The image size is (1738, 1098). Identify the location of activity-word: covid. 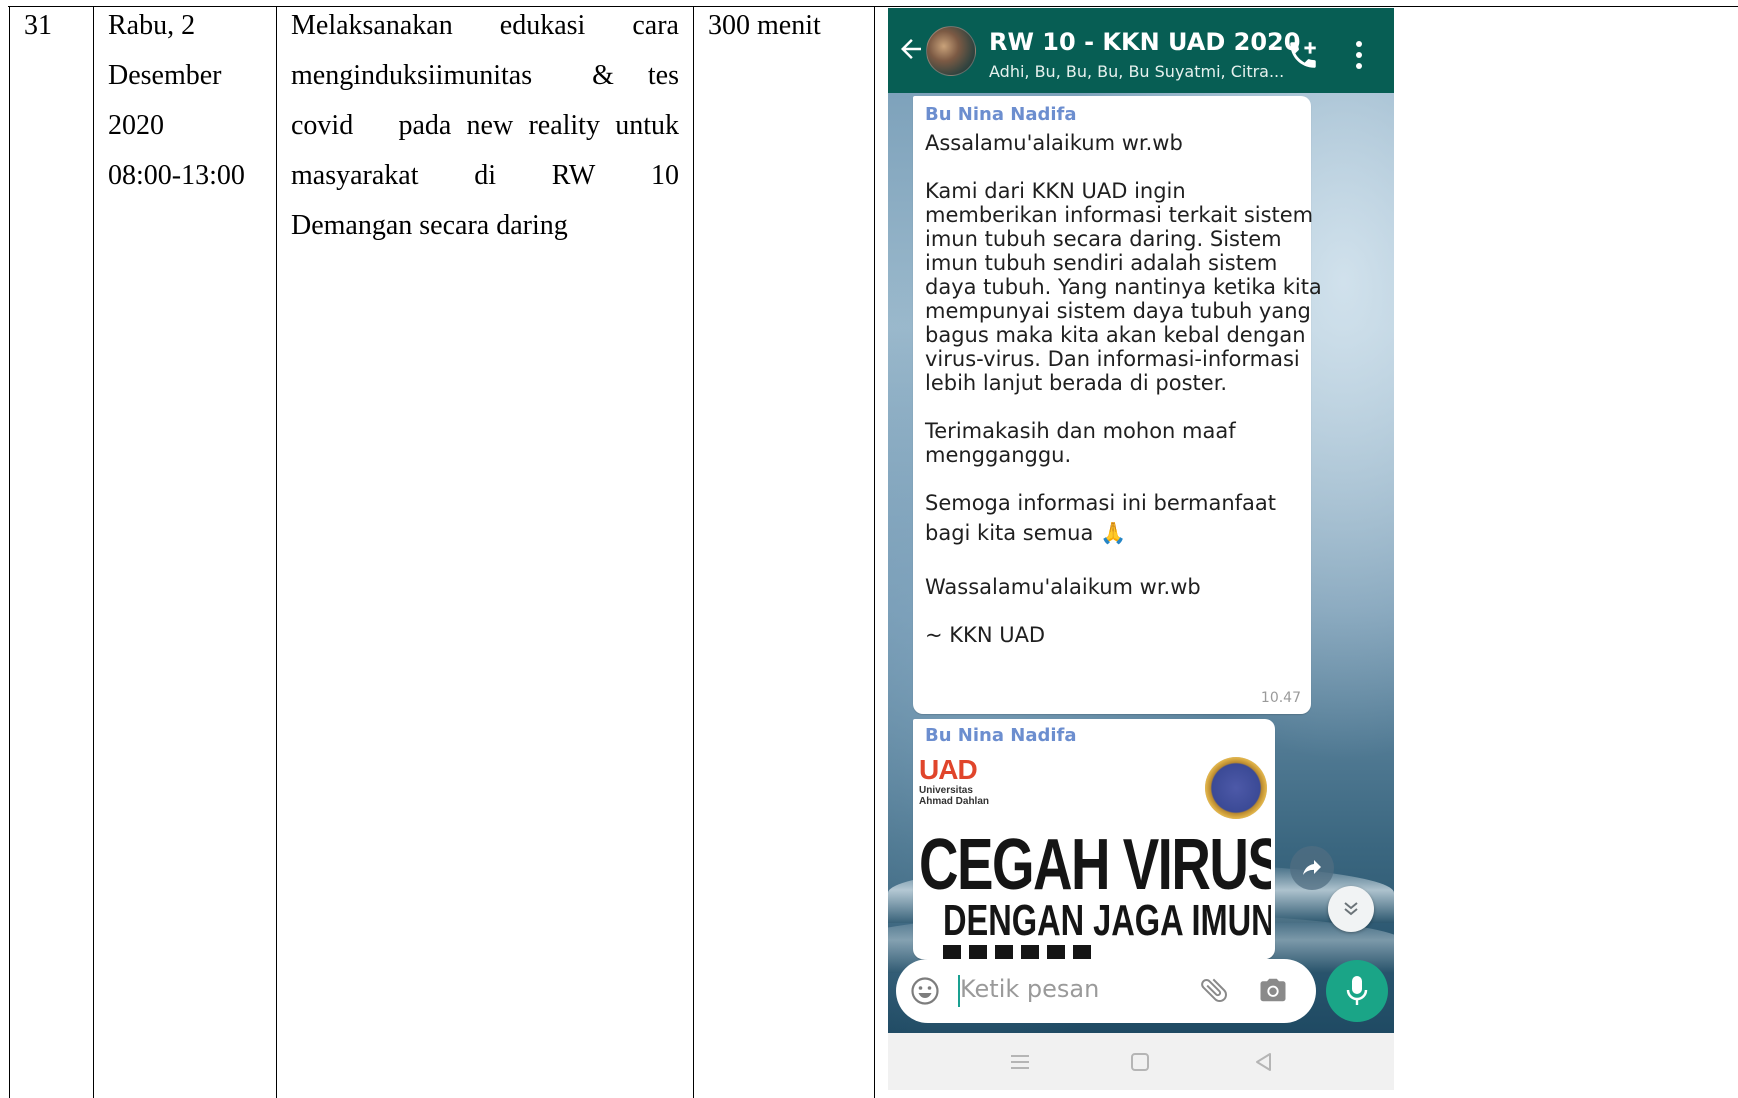
(322, 125).